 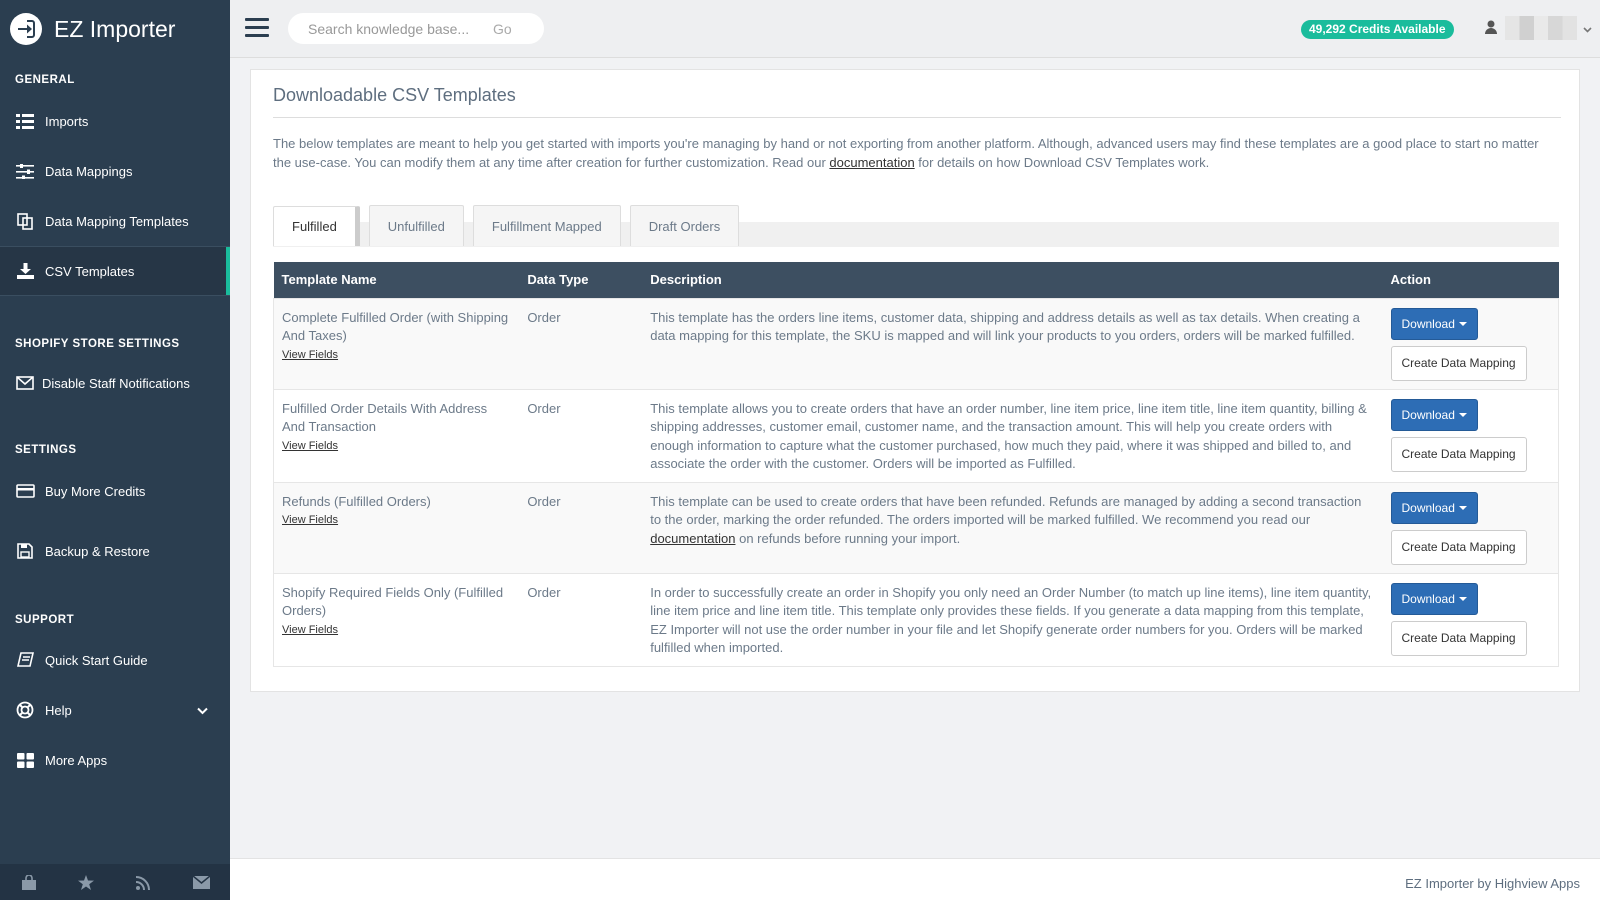 I want to click on sidebar-item-data-mapping-templates: Data Mapping Templates, so click(x=115, y=221).